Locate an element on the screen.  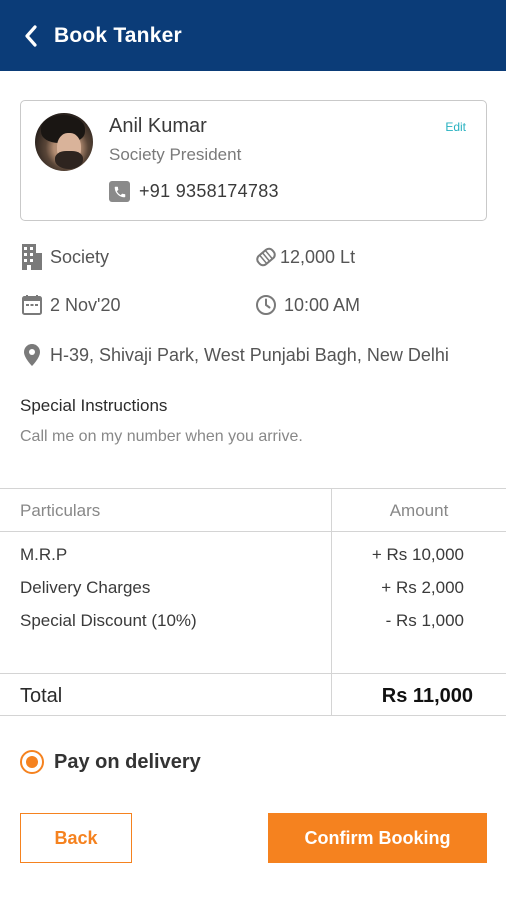
table-row-value: + Rs 2,000 is located at coordinates (422, 587).